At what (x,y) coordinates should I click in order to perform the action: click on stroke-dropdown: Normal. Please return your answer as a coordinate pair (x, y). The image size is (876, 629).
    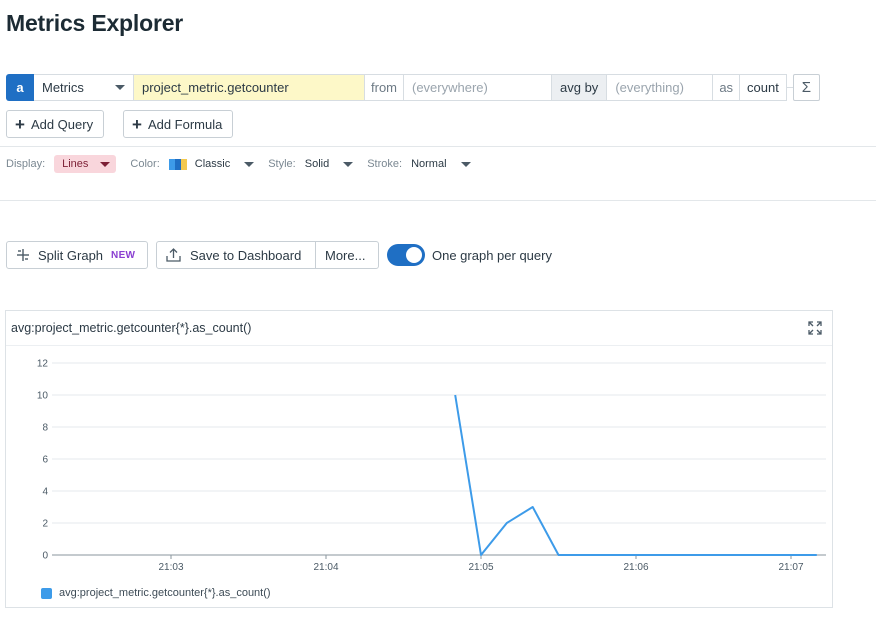
    Looking at the image, I should click on (441, 164).